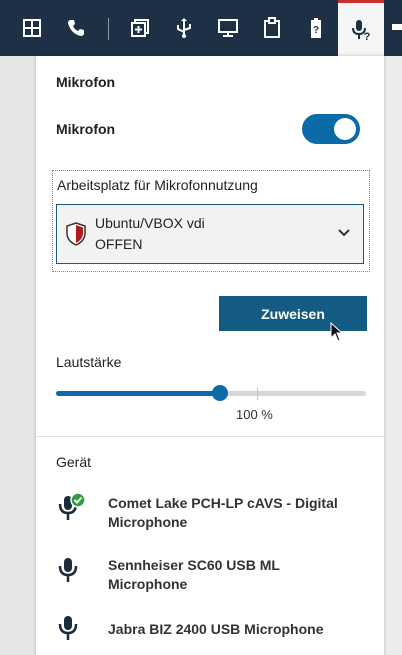 The height and width of the screenshot is (655, 402). Describe the element at coordinates (210, 234) in the screenshot. I see `workspace-select: Ubuntu/VBOX vdi OFFEN` at that location.